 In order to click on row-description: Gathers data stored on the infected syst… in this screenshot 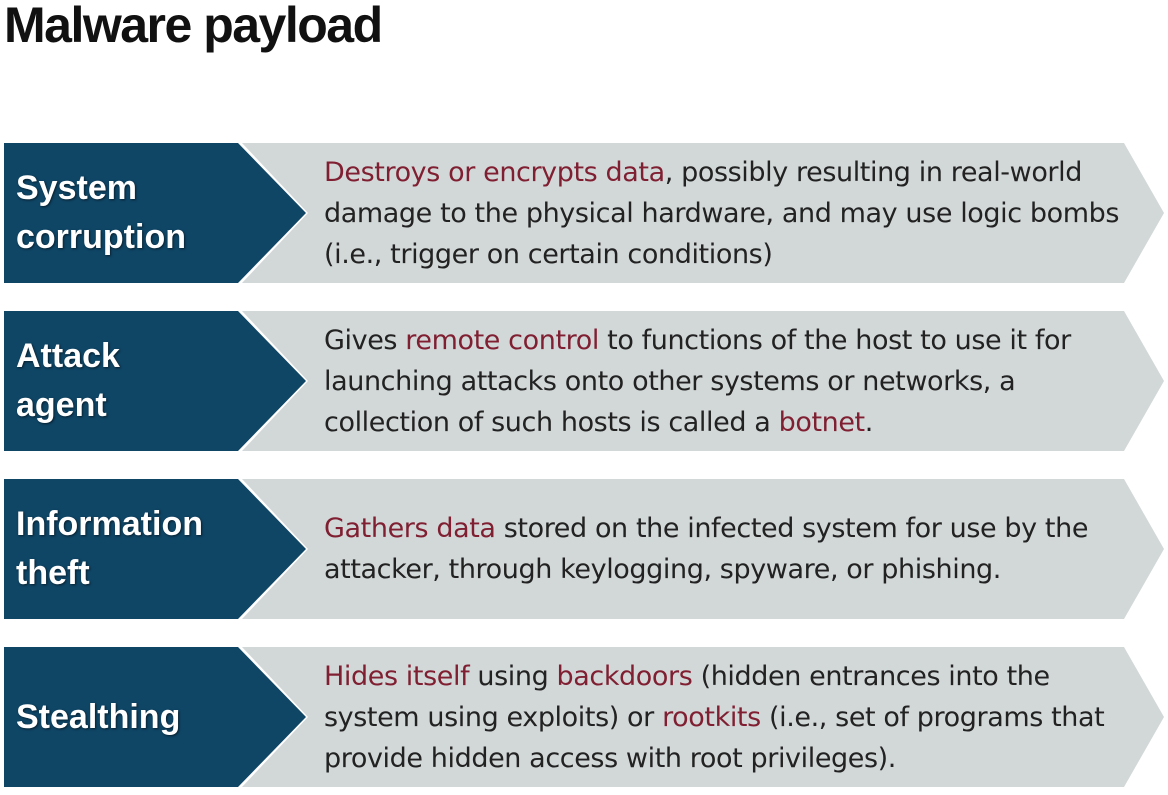, I will do `click(724, 549)`.